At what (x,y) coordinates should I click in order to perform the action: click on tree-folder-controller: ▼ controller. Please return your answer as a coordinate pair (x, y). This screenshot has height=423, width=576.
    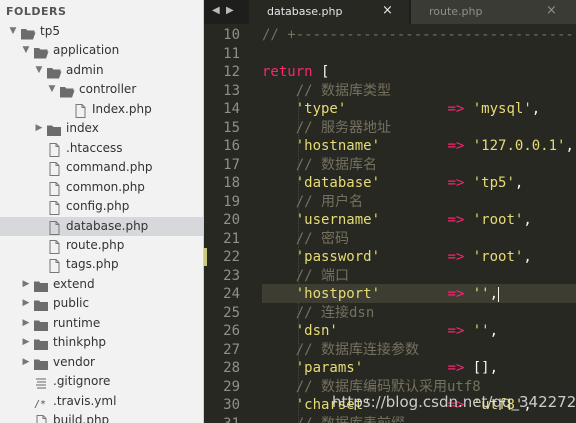
    Looking at the image, I should click on (101, 89).